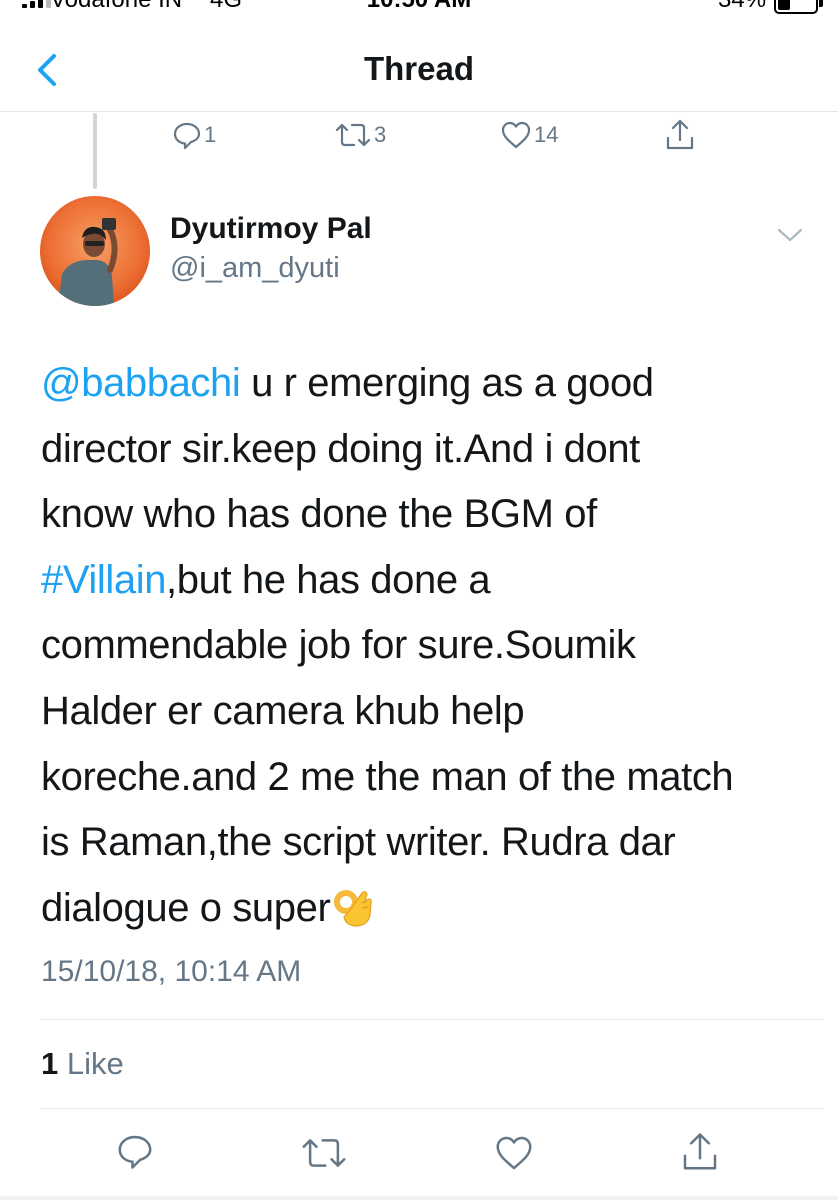  I want to click on battery-percent: 34%, so click(742, 7).